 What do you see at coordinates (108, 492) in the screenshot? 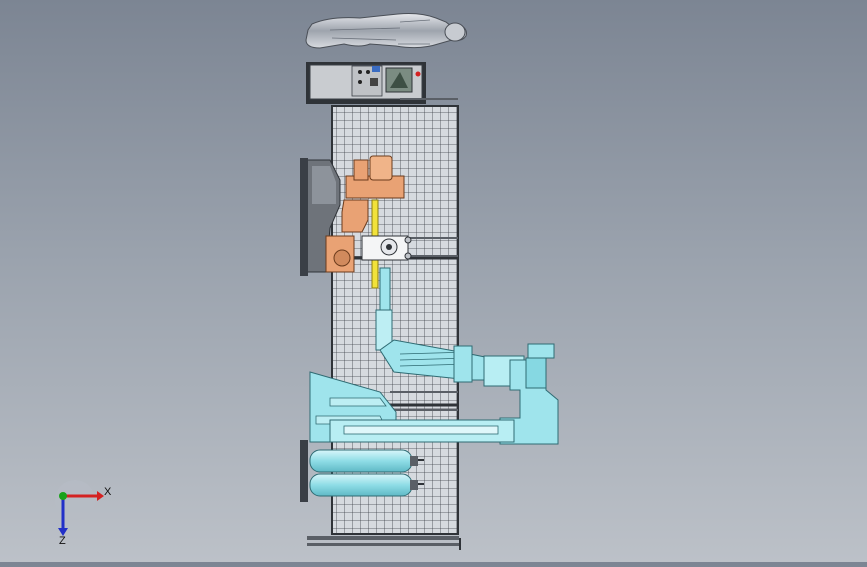
I see `x-axis-label: X` at bounding box center [108, 492].